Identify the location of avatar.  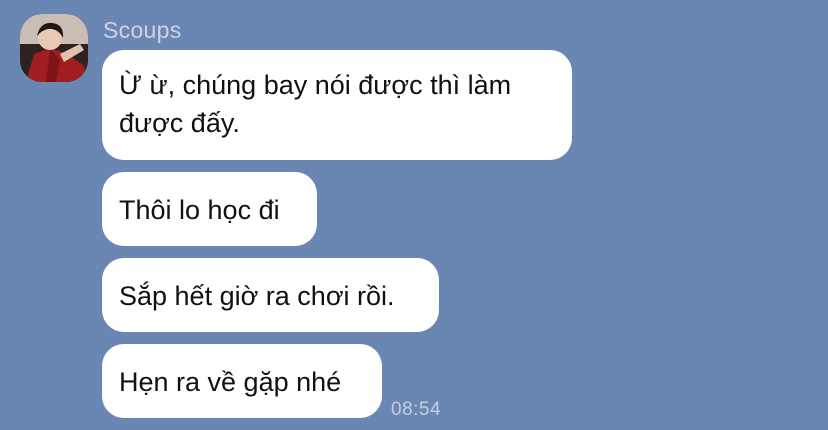
(54, 48).